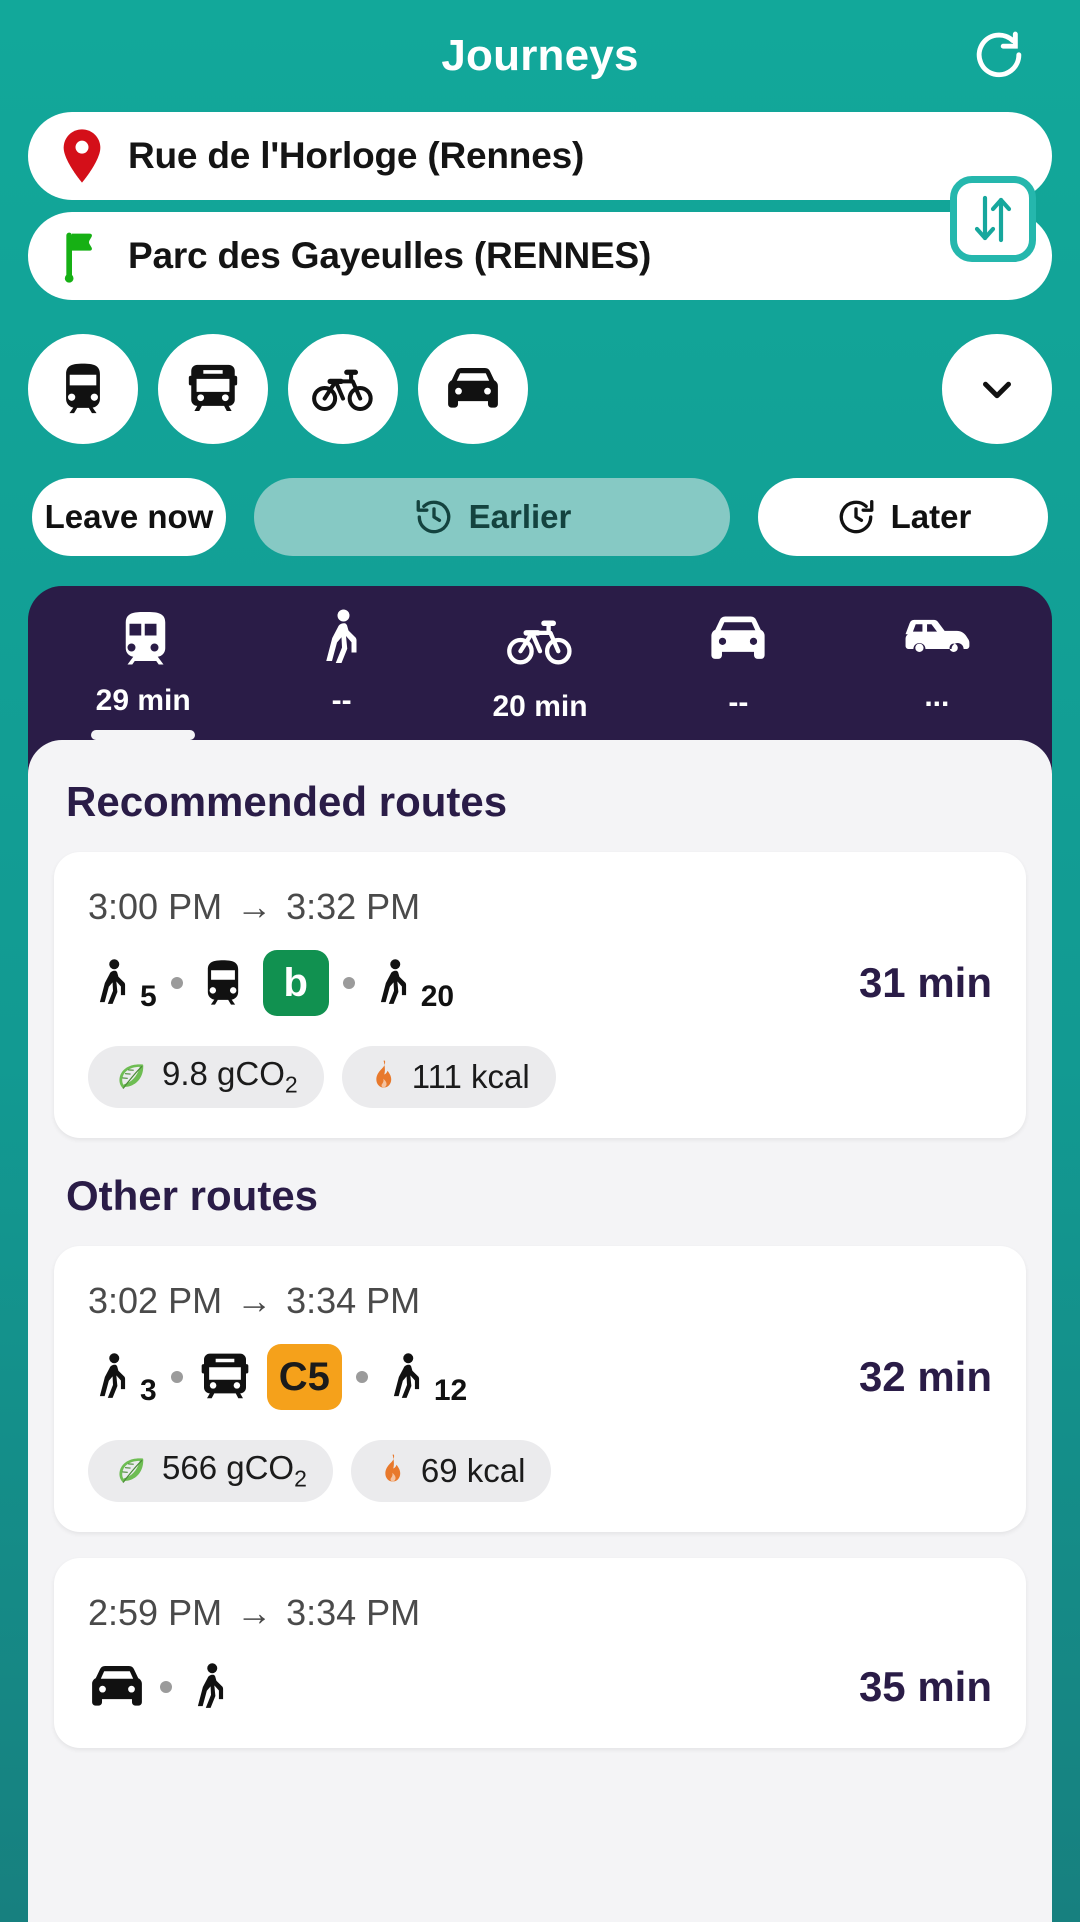 This screenshot has height=1922, width=1080. What do you see at coordinates (143, 638) in the screenshot?
I see `train-icon` at bounding box center [143, 638].